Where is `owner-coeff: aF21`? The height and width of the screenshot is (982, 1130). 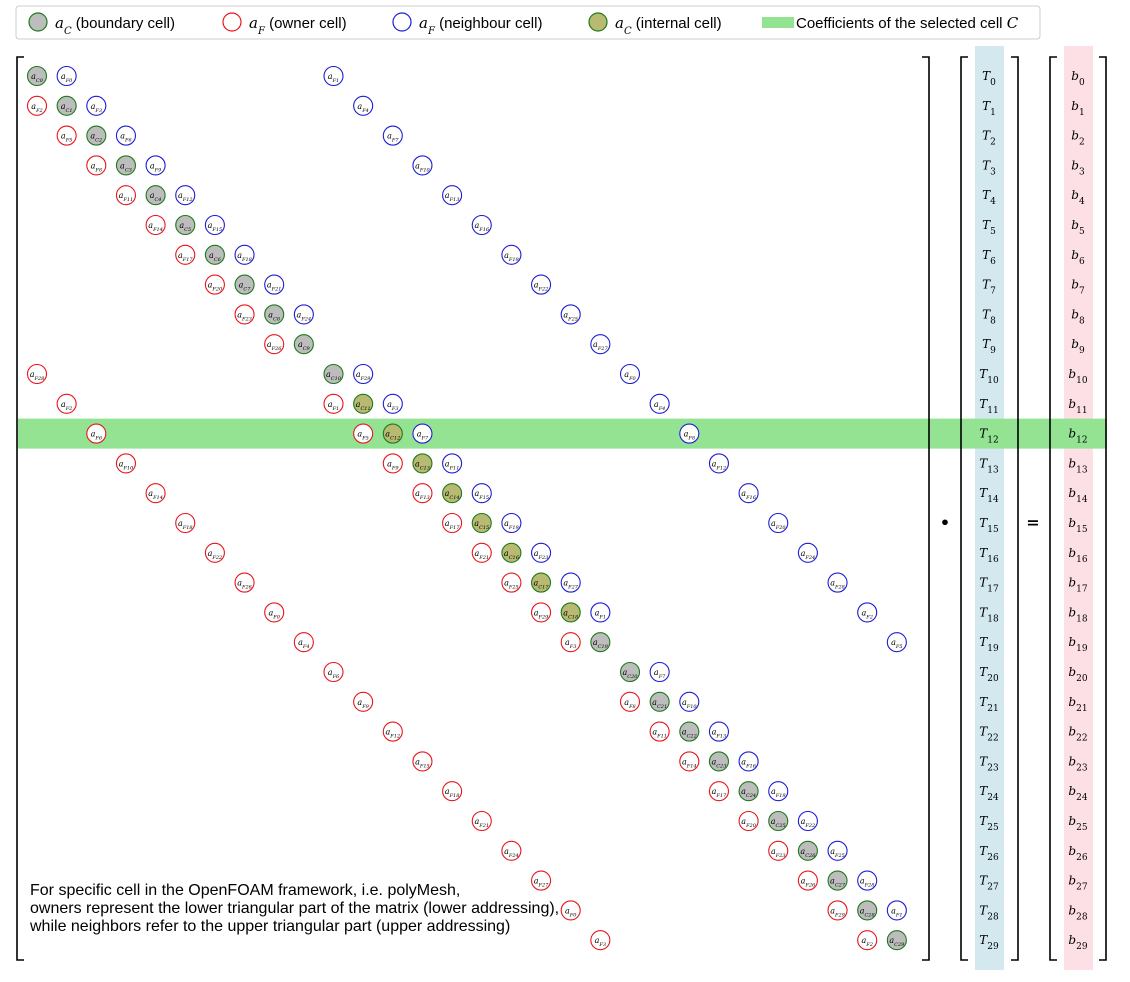 owner-coeff: aF21 is located at coordinates (481, 821).